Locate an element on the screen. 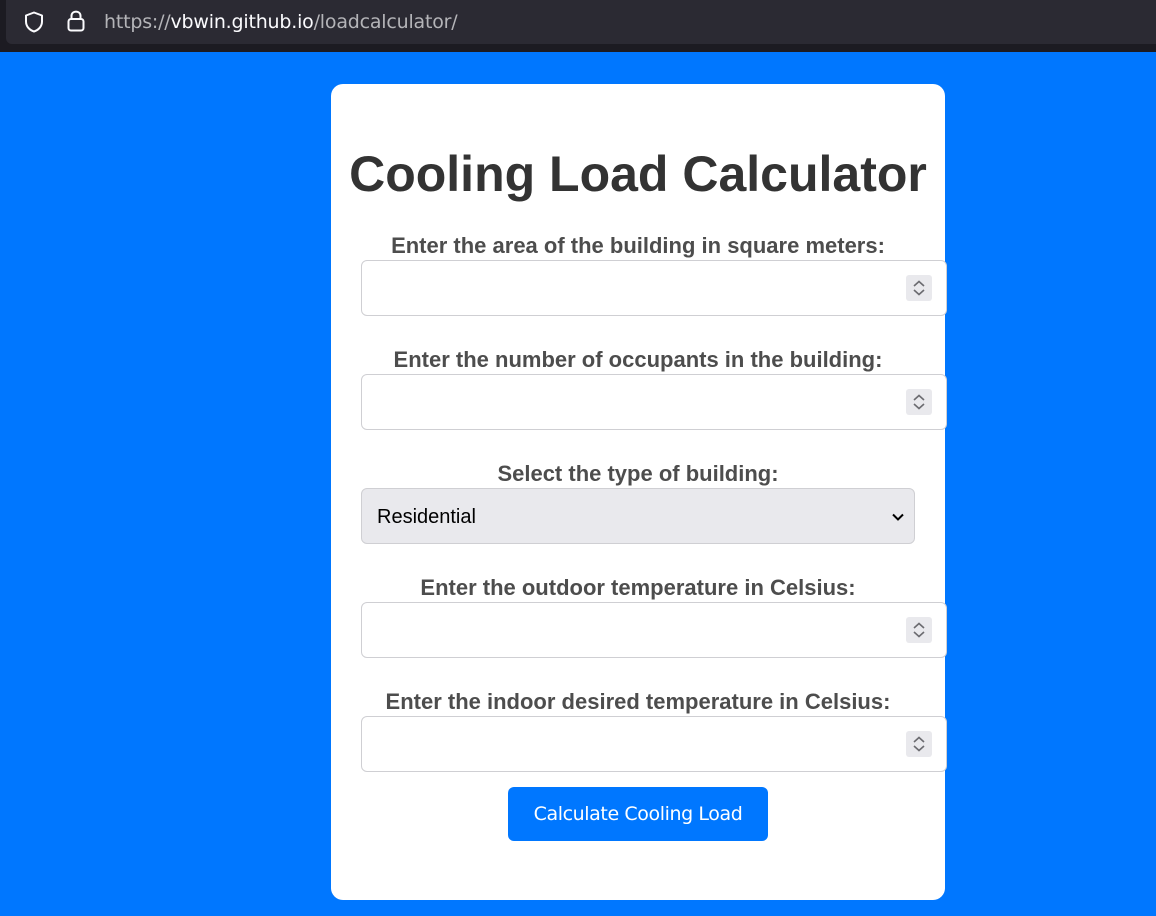 Image resolution: width=1156 pixels, height=916 pixels. browser-toolbar: https://vbwin.github.io/loadcalculator/ is located at coordinates (578, 26).